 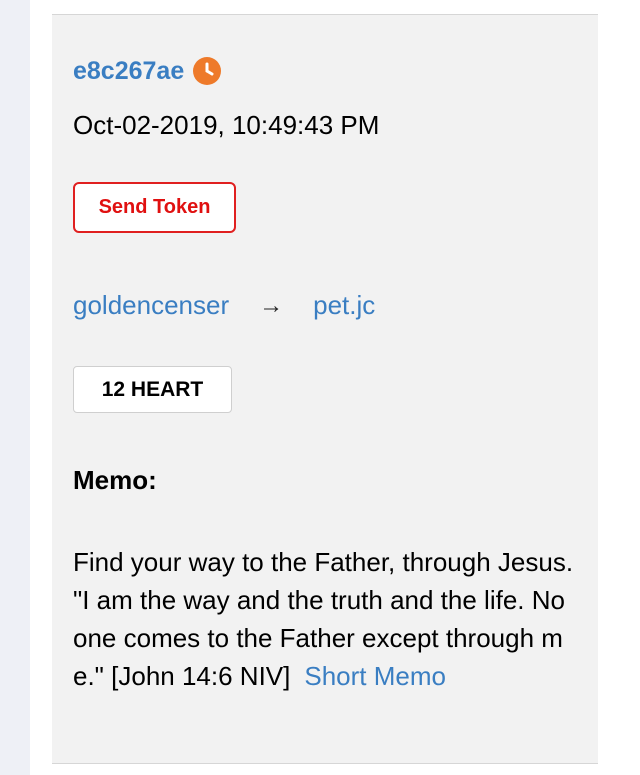 I want to click on from-account-link: goldencenser, so click(x=151, y=305).